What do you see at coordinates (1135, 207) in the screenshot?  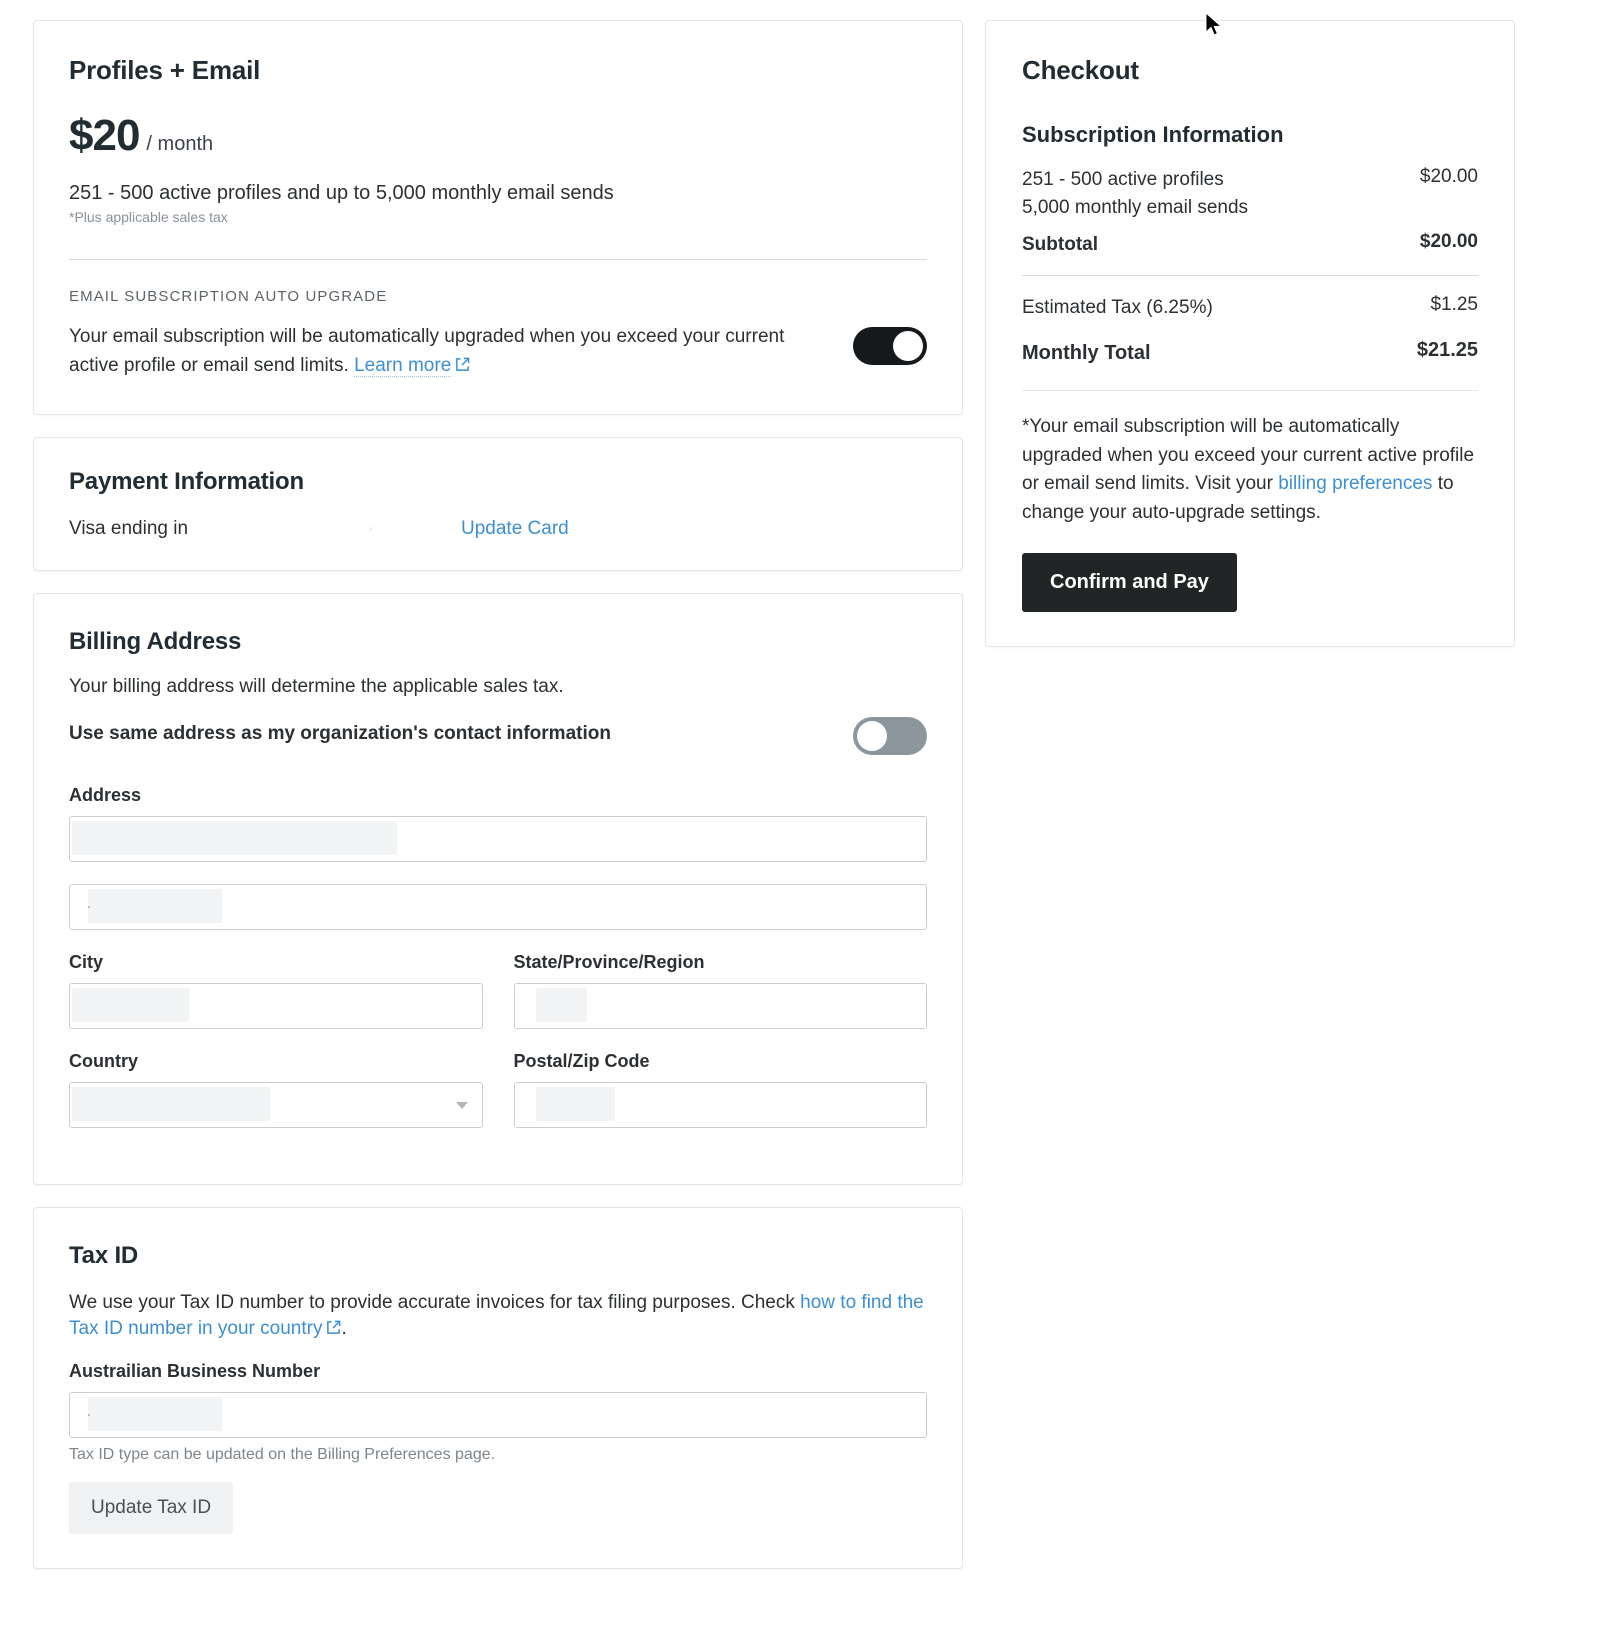 I see `subscription-line-item-label-line2: 5,000 monthly email sends` at bounding box center [1135, 207].